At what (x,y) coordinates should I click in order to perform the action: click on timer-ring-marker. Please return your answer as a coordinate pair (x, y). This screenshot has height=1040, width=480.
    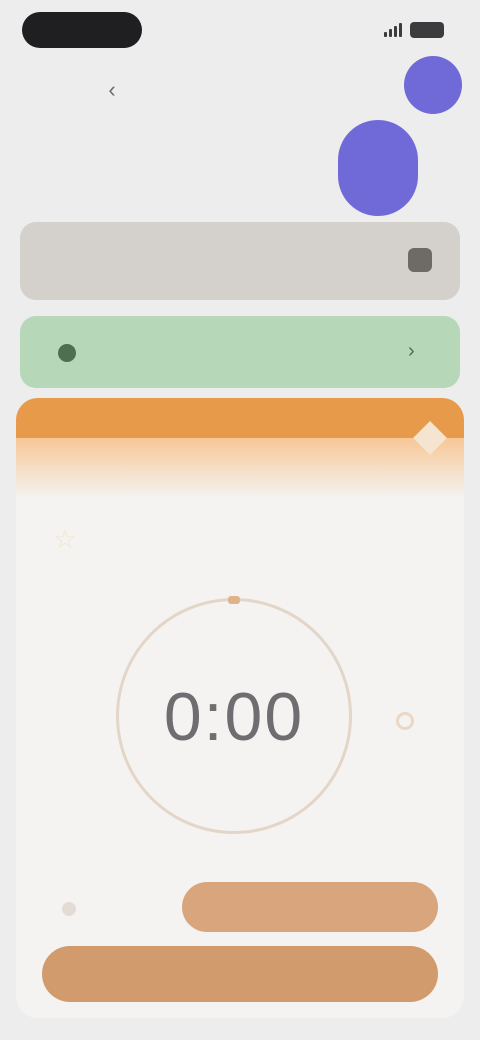
    Looking at the image, I should click on (234, 600).